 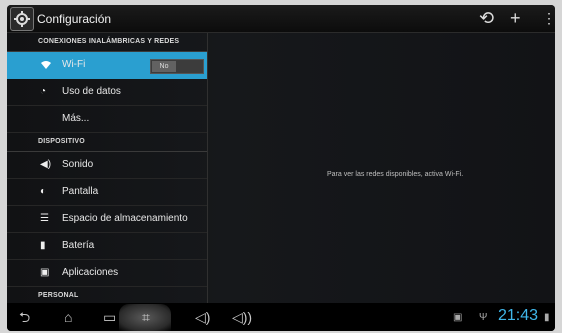 What do you see at coordinates (107, 42) in the screenshot?
I see `section-wireless-header: CONEXIONES INALÁMBRICAS Y REDES` at bounding box center [107, 42].